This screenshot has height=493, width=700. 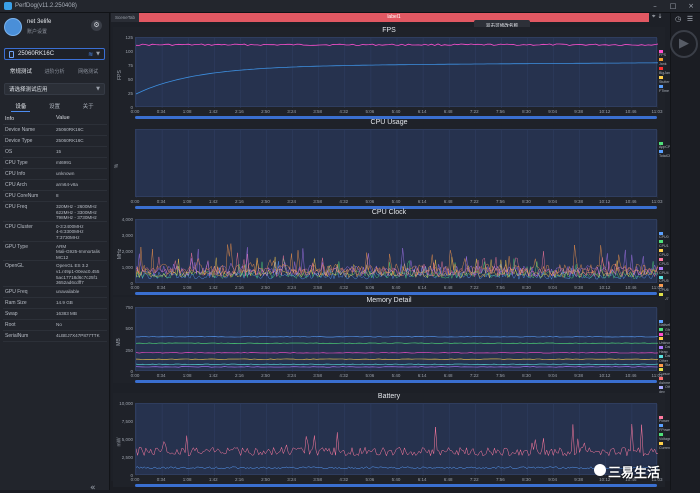 I want to click on y-tick-label: 2,500, so click(x=127, y=457).